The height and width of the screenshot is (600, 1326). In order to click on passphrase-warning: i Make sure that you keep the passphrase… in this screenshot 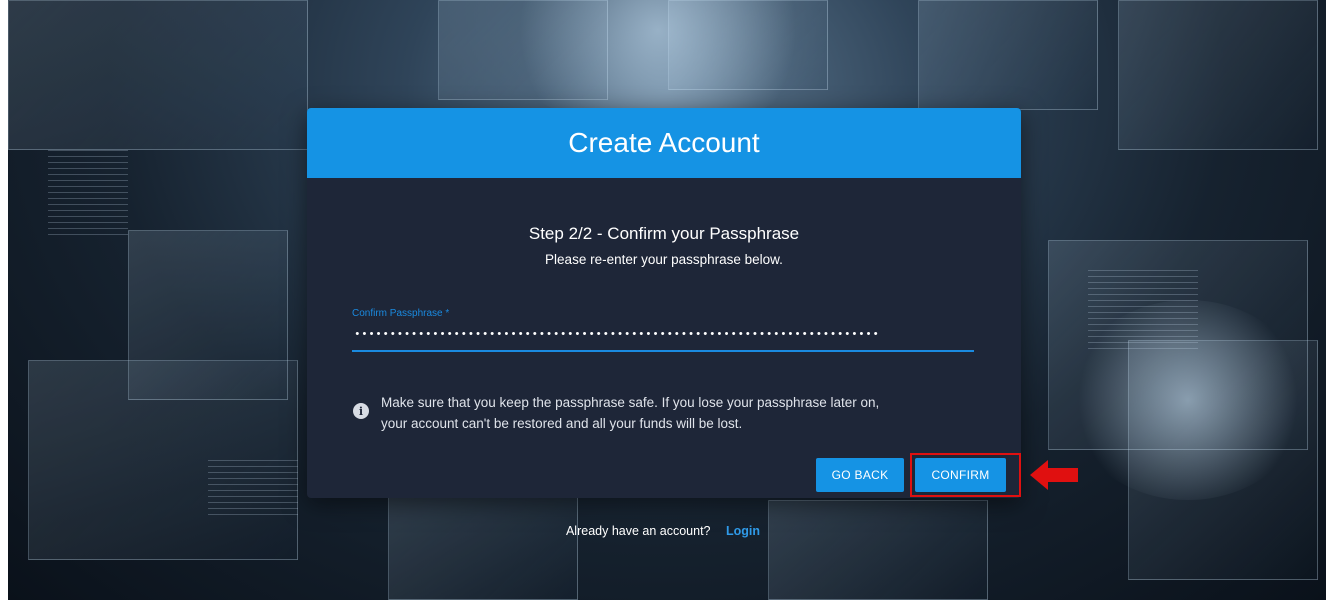, I will do `click(673, 413)`.